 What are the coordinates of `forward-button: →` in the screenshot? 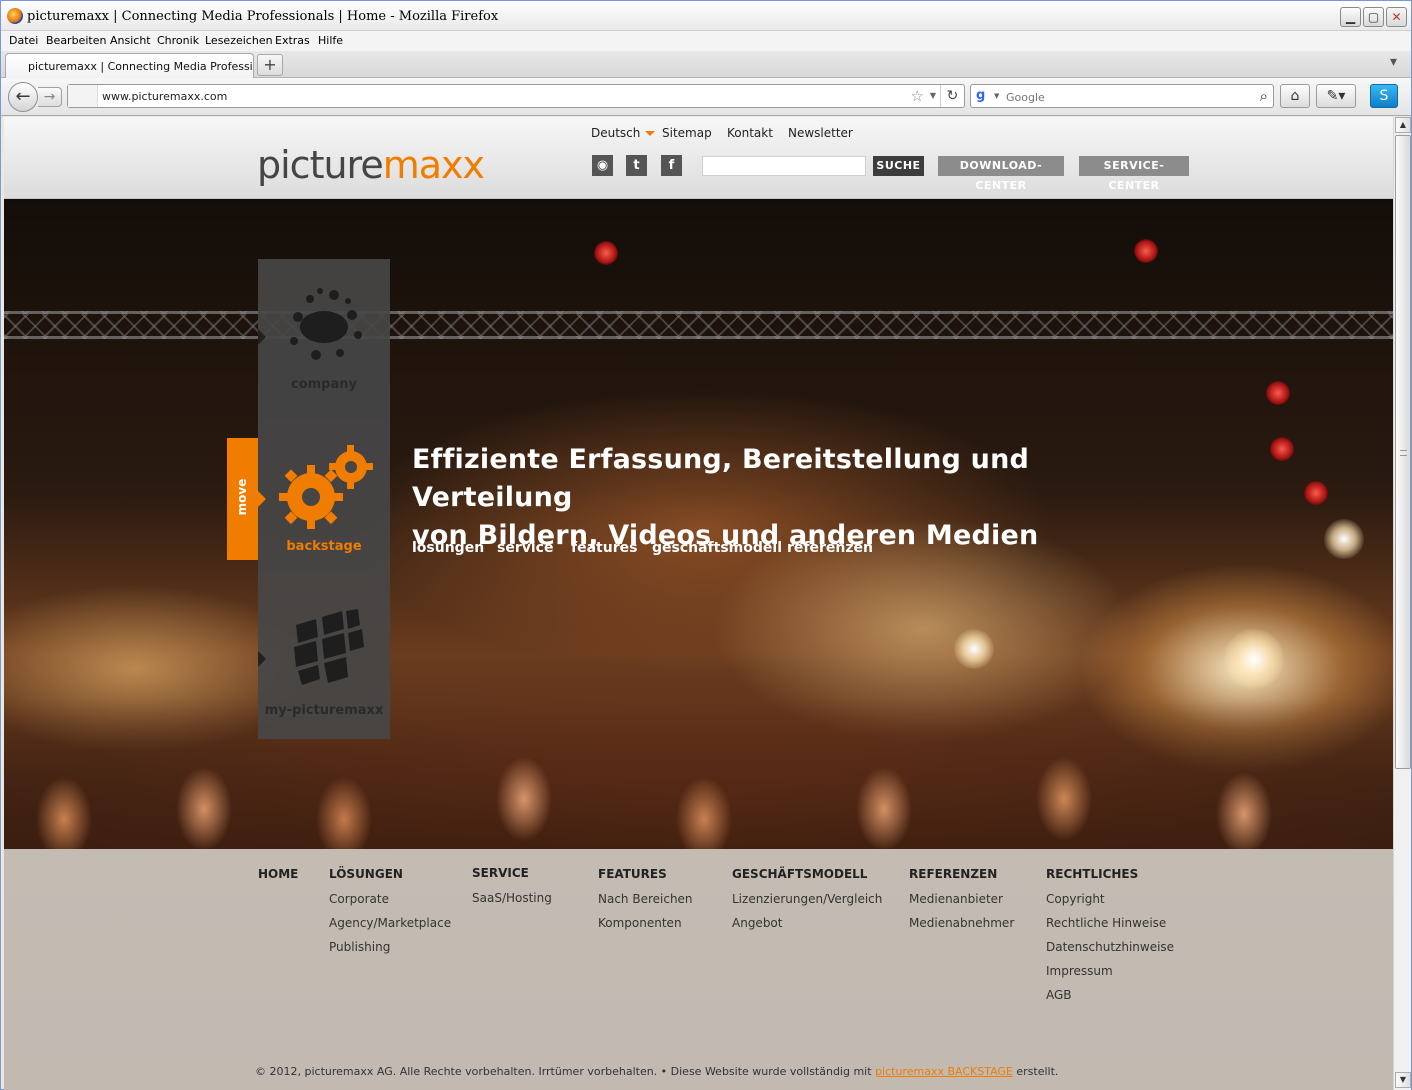 It's located at (50, 97).